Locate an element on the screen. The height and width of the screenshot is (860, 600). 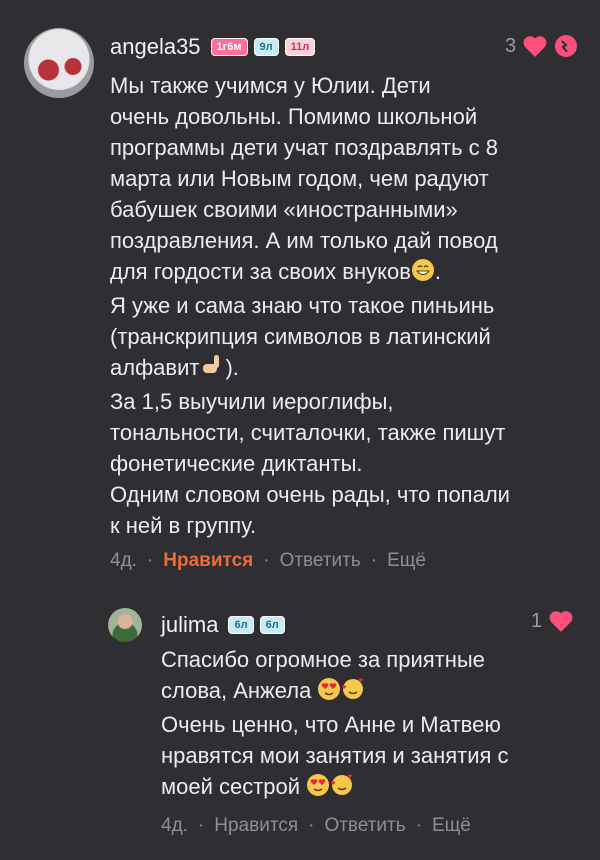
child-age-badge: 9л is located at coordinates (266, 47).